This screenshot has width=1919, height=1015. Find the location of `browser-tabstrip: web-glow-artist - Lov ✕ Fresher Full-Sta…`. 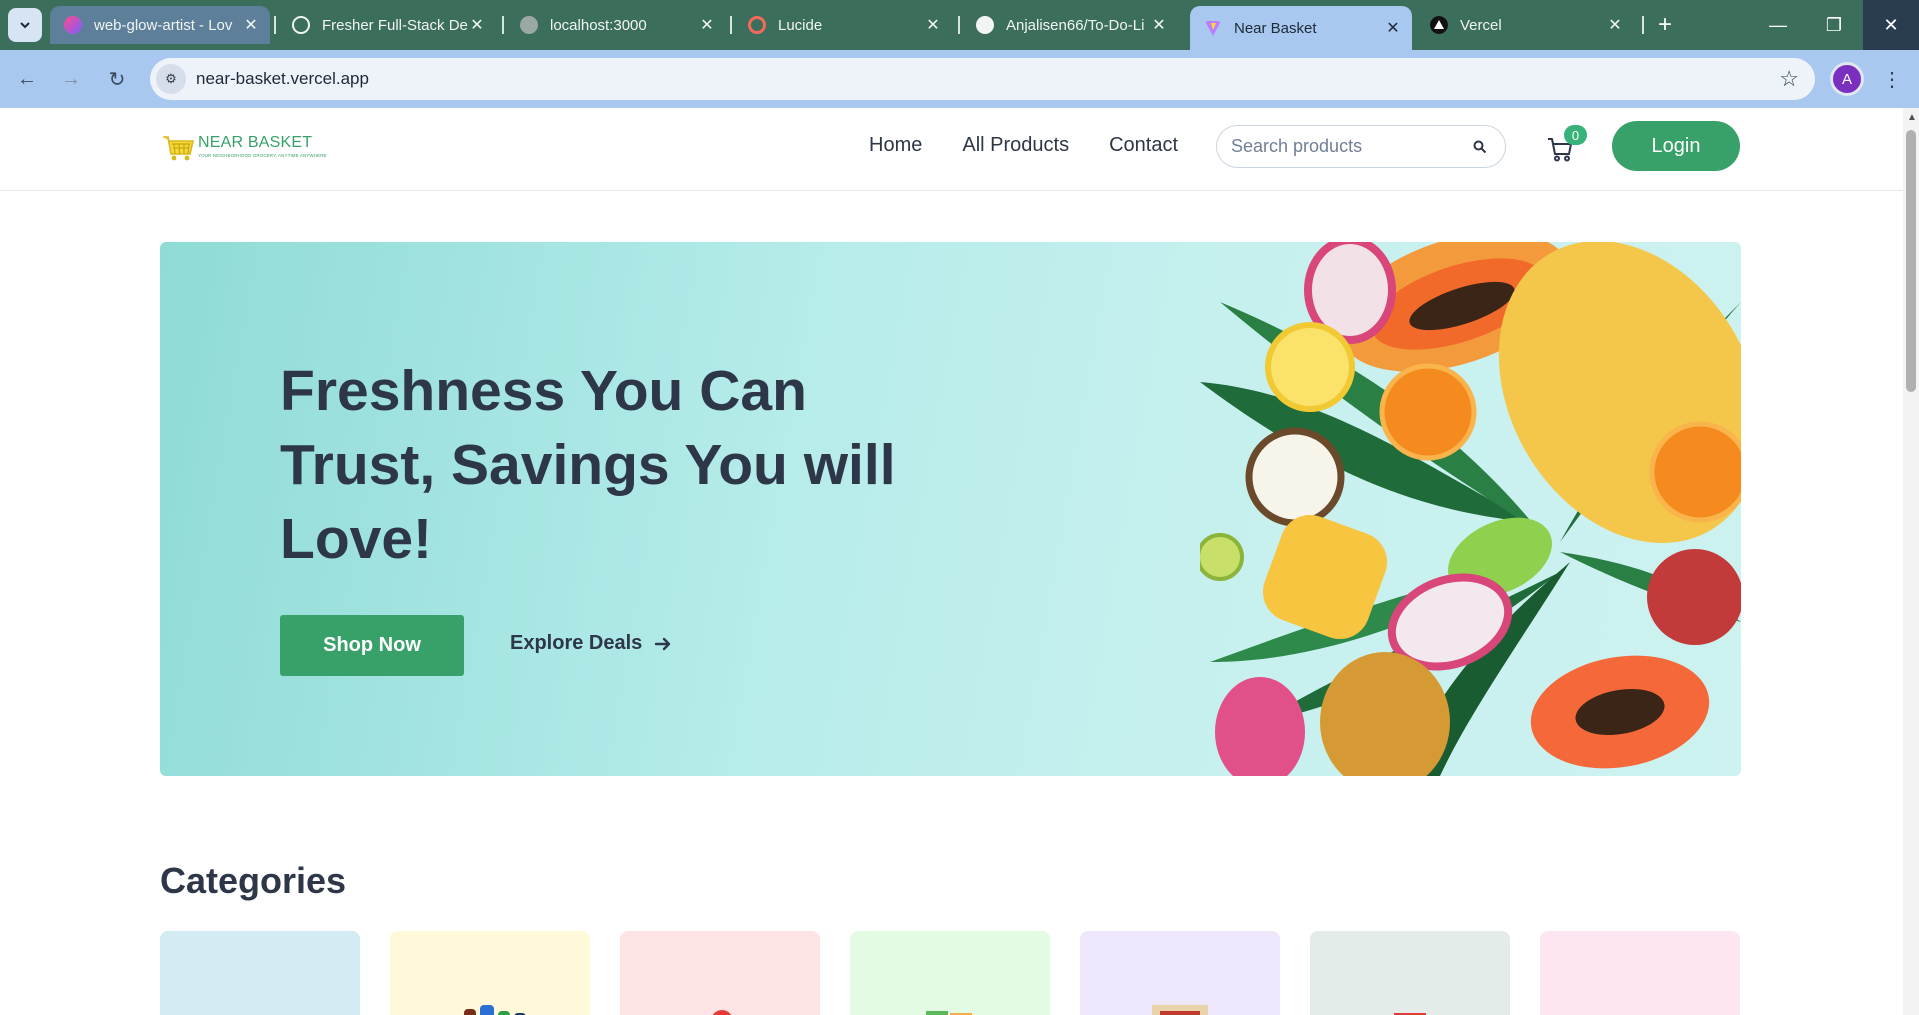

browser-tabstrip: web-glow-artist - Lov ✕ Fresher Full-Sta… is located at coordinates (959, 25).